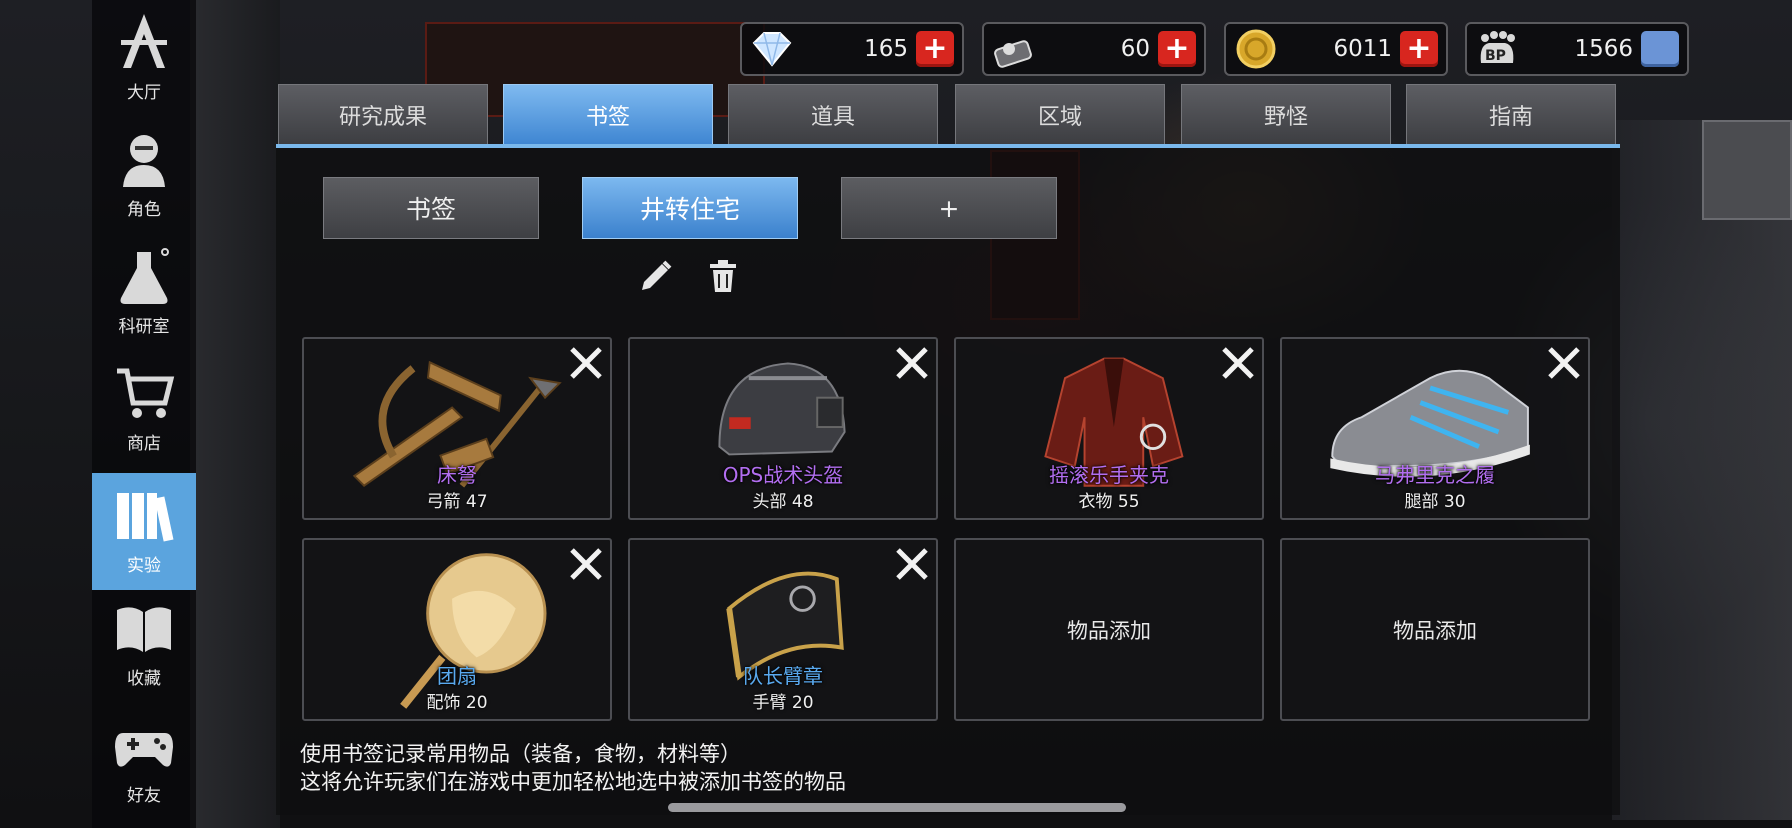  I want to click on item-name: OPS战术头盔, so click(783, 475).